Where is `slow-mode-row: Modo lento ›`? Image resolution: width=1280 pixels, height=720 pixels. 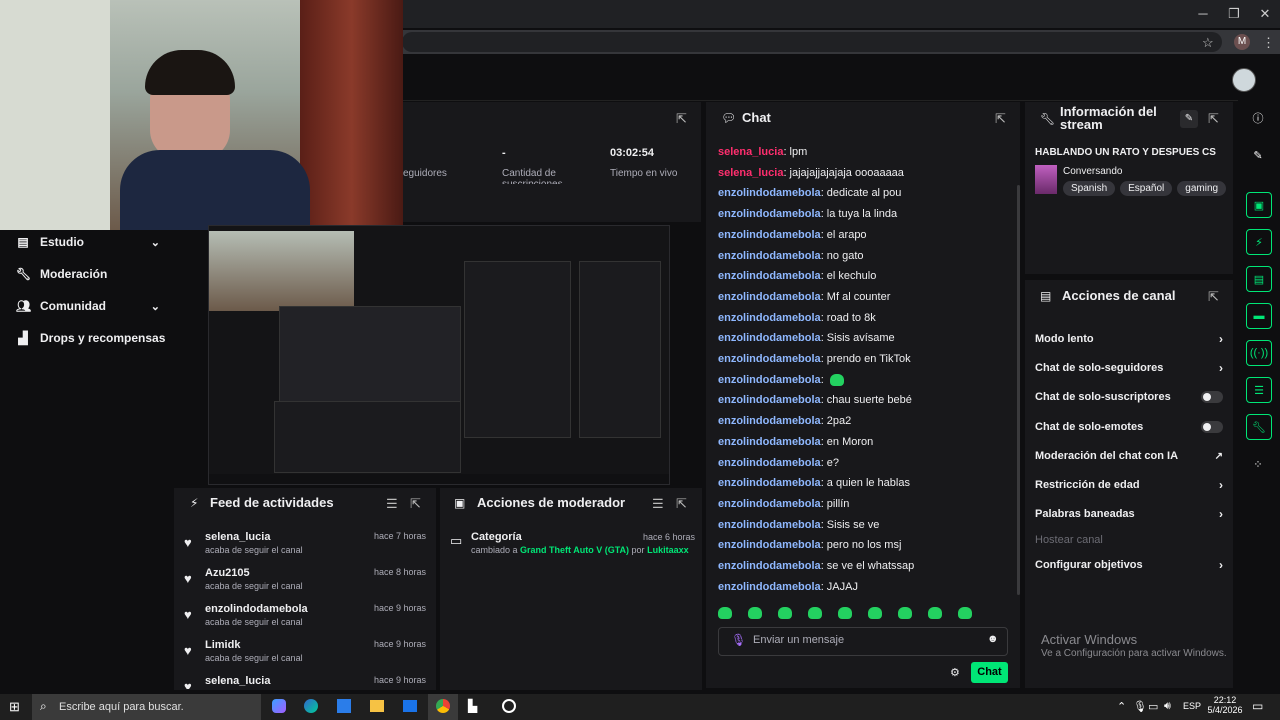 slow-mode-row: Modo lento › is located at coordinates (1129, 339).